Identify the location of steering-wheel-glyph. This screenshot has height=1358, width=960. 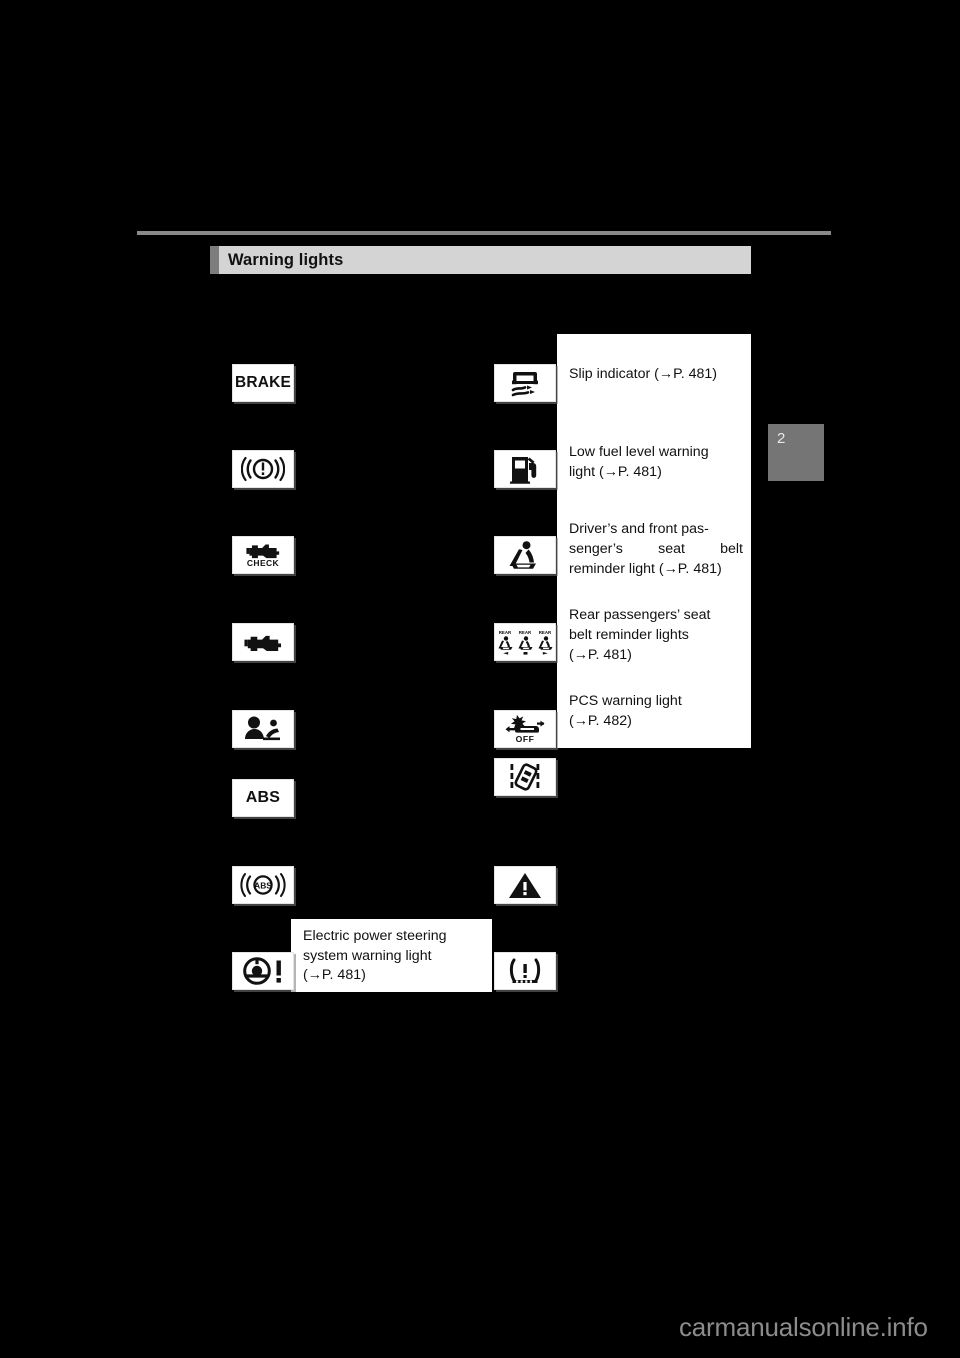
(262, 971).